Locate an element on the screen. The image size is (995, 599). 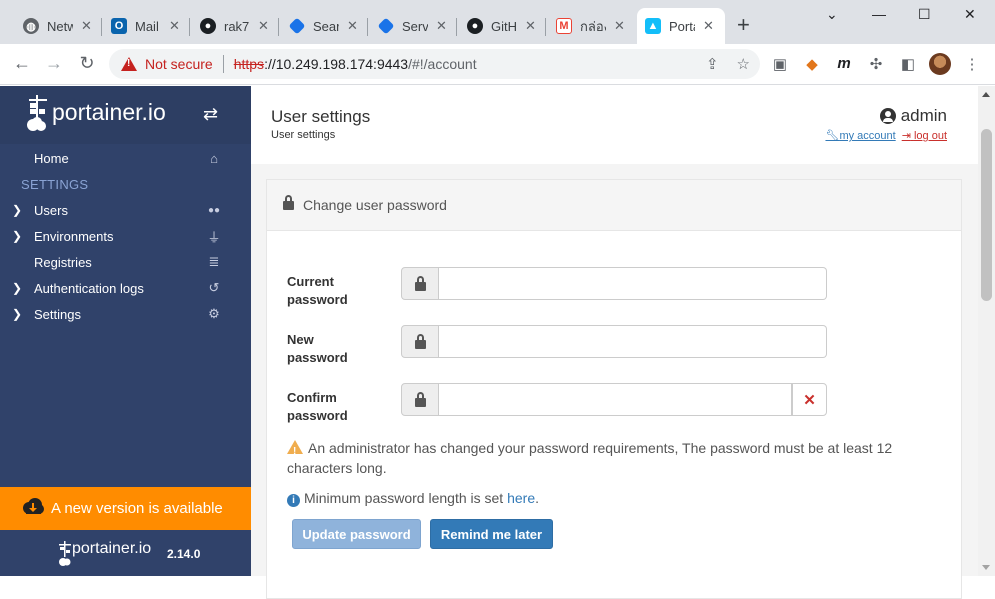
sidebar-item-environments: ❯ Environments ⏚ is located at coordinates (125, 236).